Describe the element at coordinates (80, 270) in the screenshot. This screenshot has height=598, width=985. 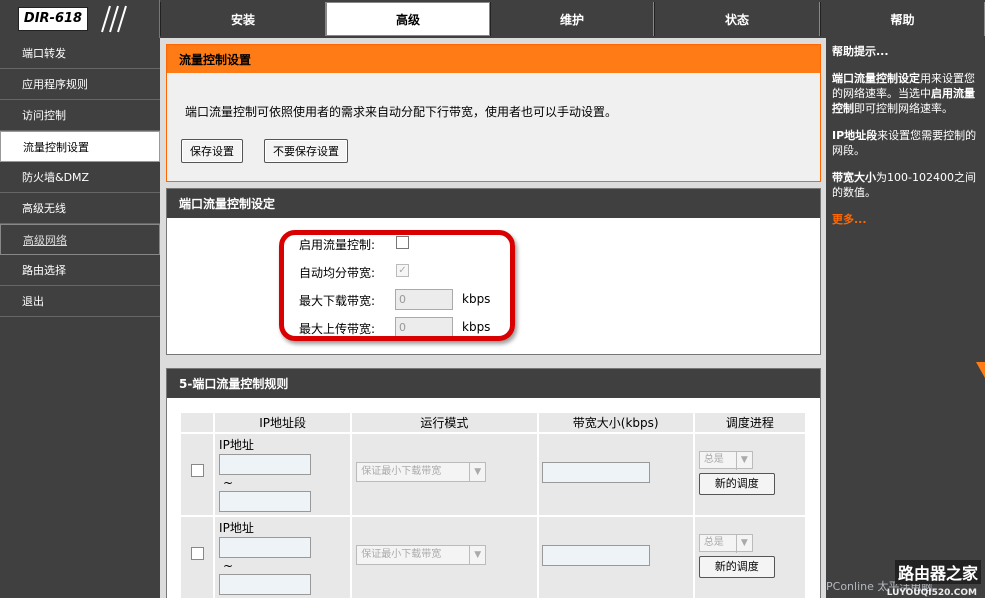
I see `sidebar-item-routing: 路由选择` at that location.